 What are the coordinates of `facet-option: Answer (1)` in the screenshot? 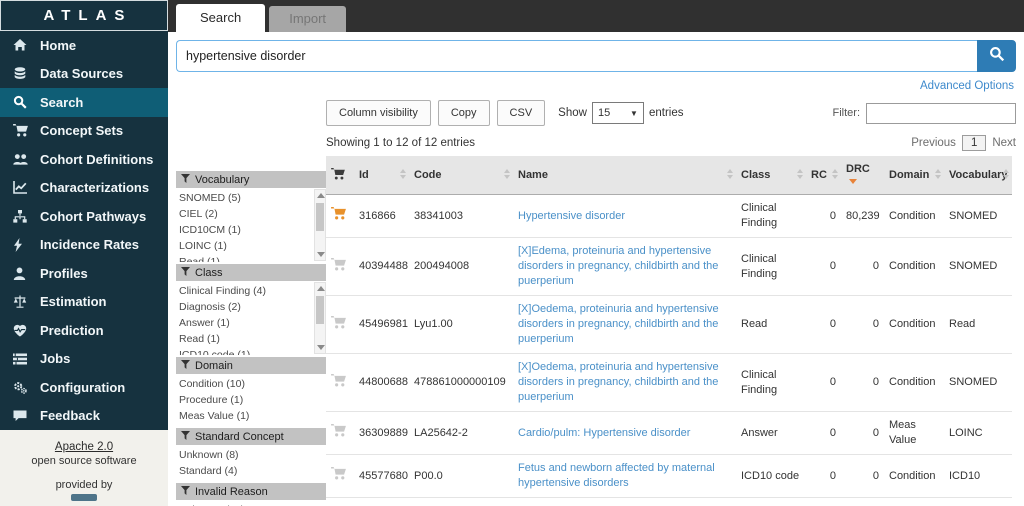 It's located at (245, 323).